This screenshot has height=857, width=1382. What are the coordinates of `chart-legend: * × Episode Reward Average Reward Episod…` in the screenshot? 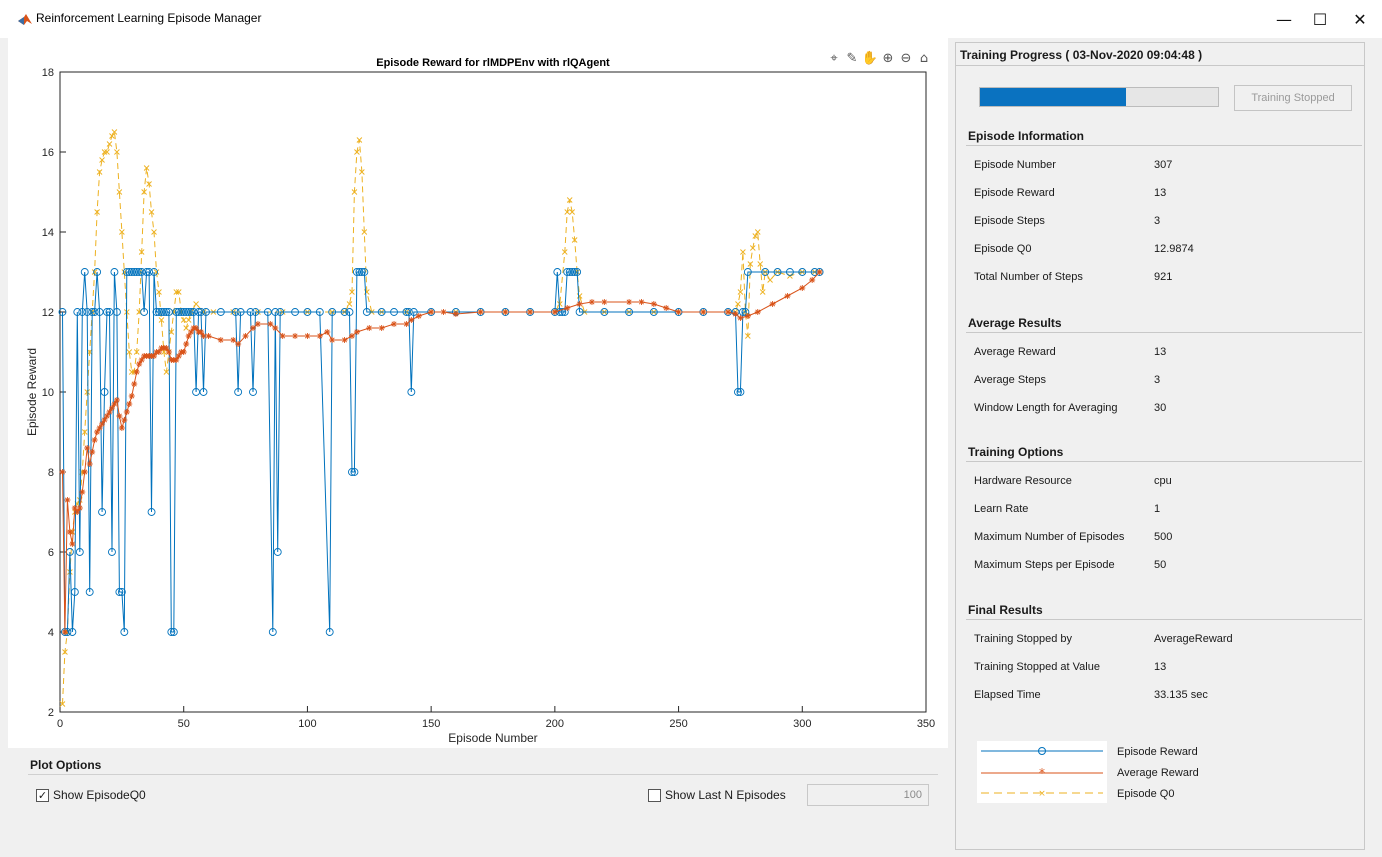 It's located at (1142, 772).